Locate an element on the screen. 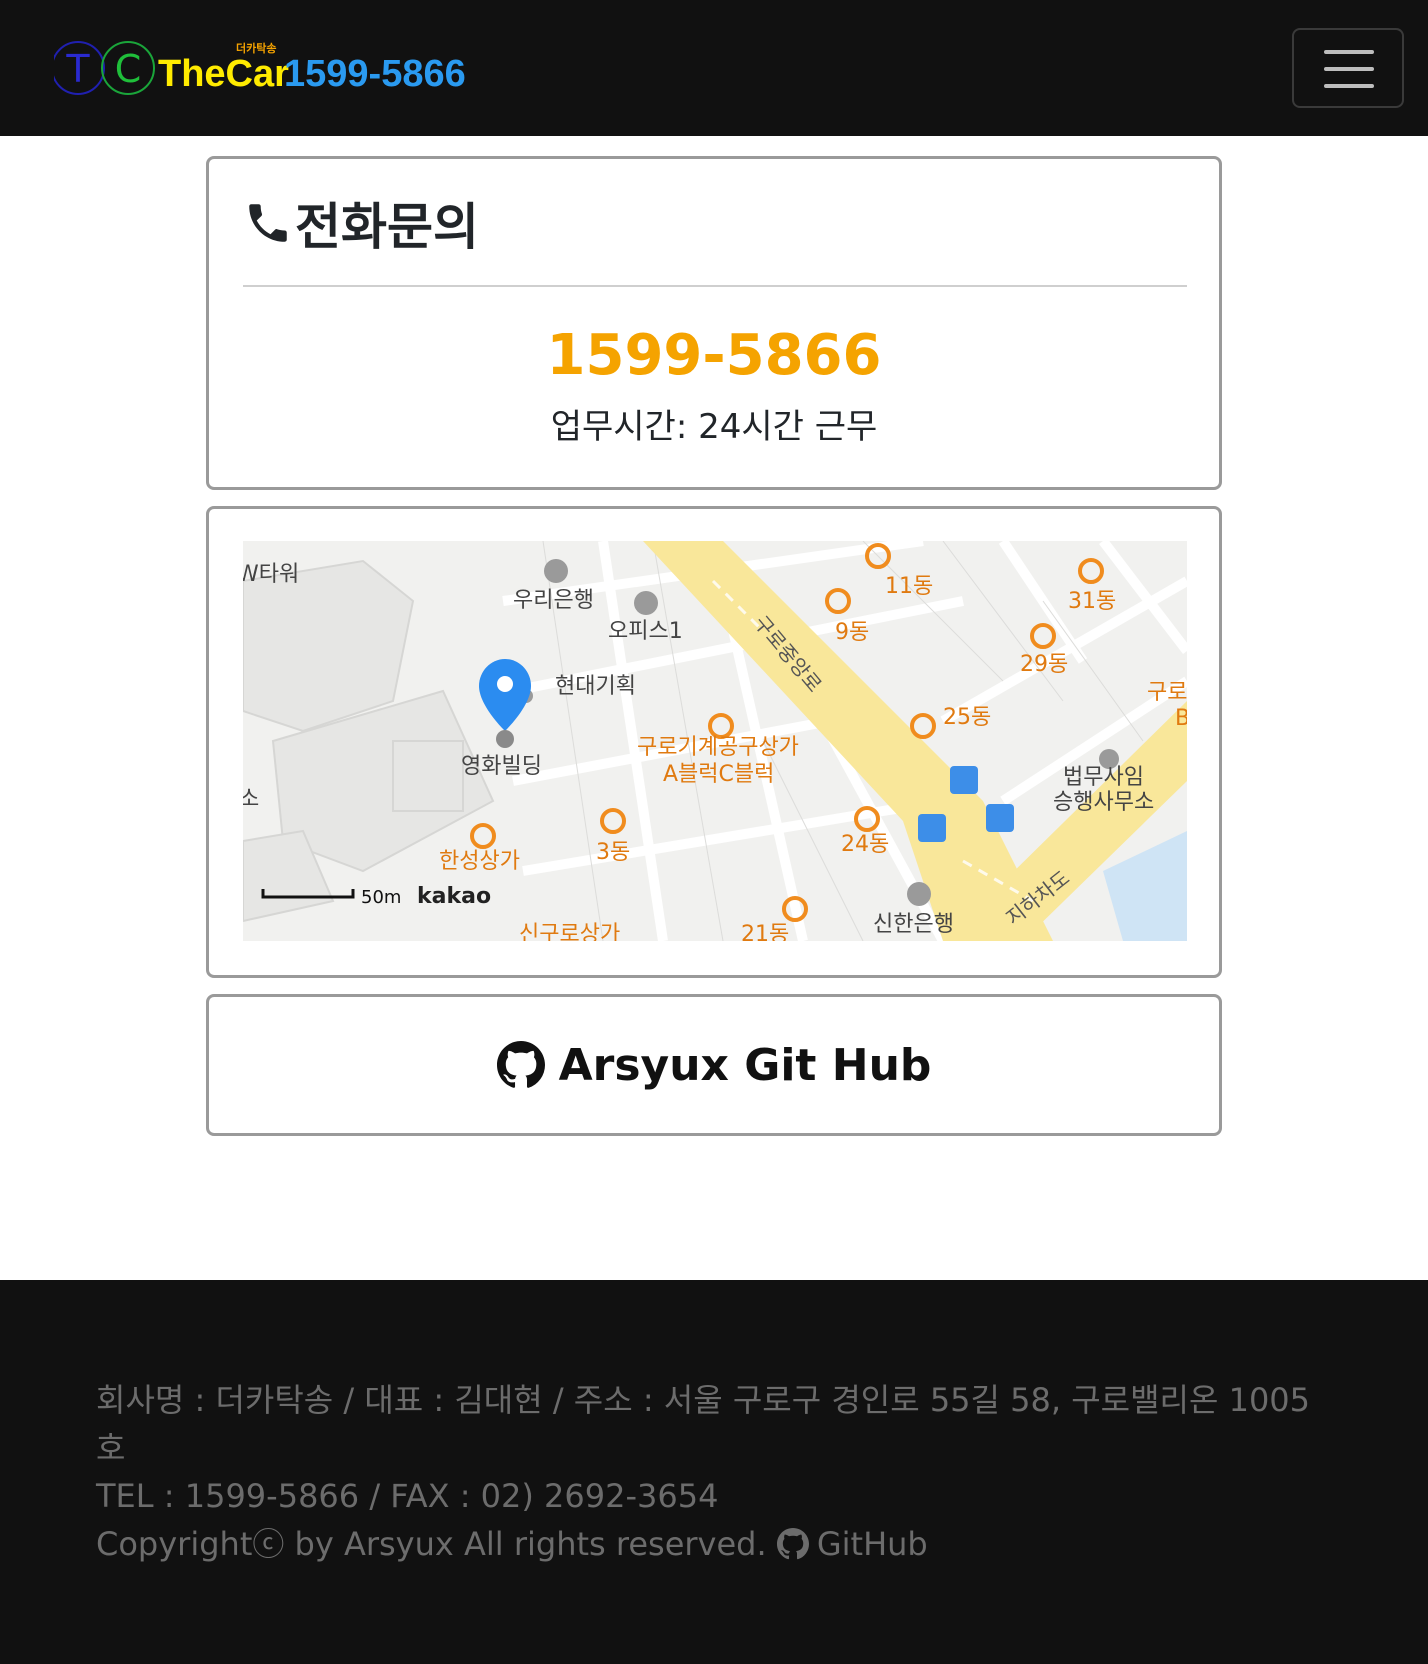 This screenshot has height=1664, width=1428. map-label: 한성상가 is located at coordinates (479, 861).